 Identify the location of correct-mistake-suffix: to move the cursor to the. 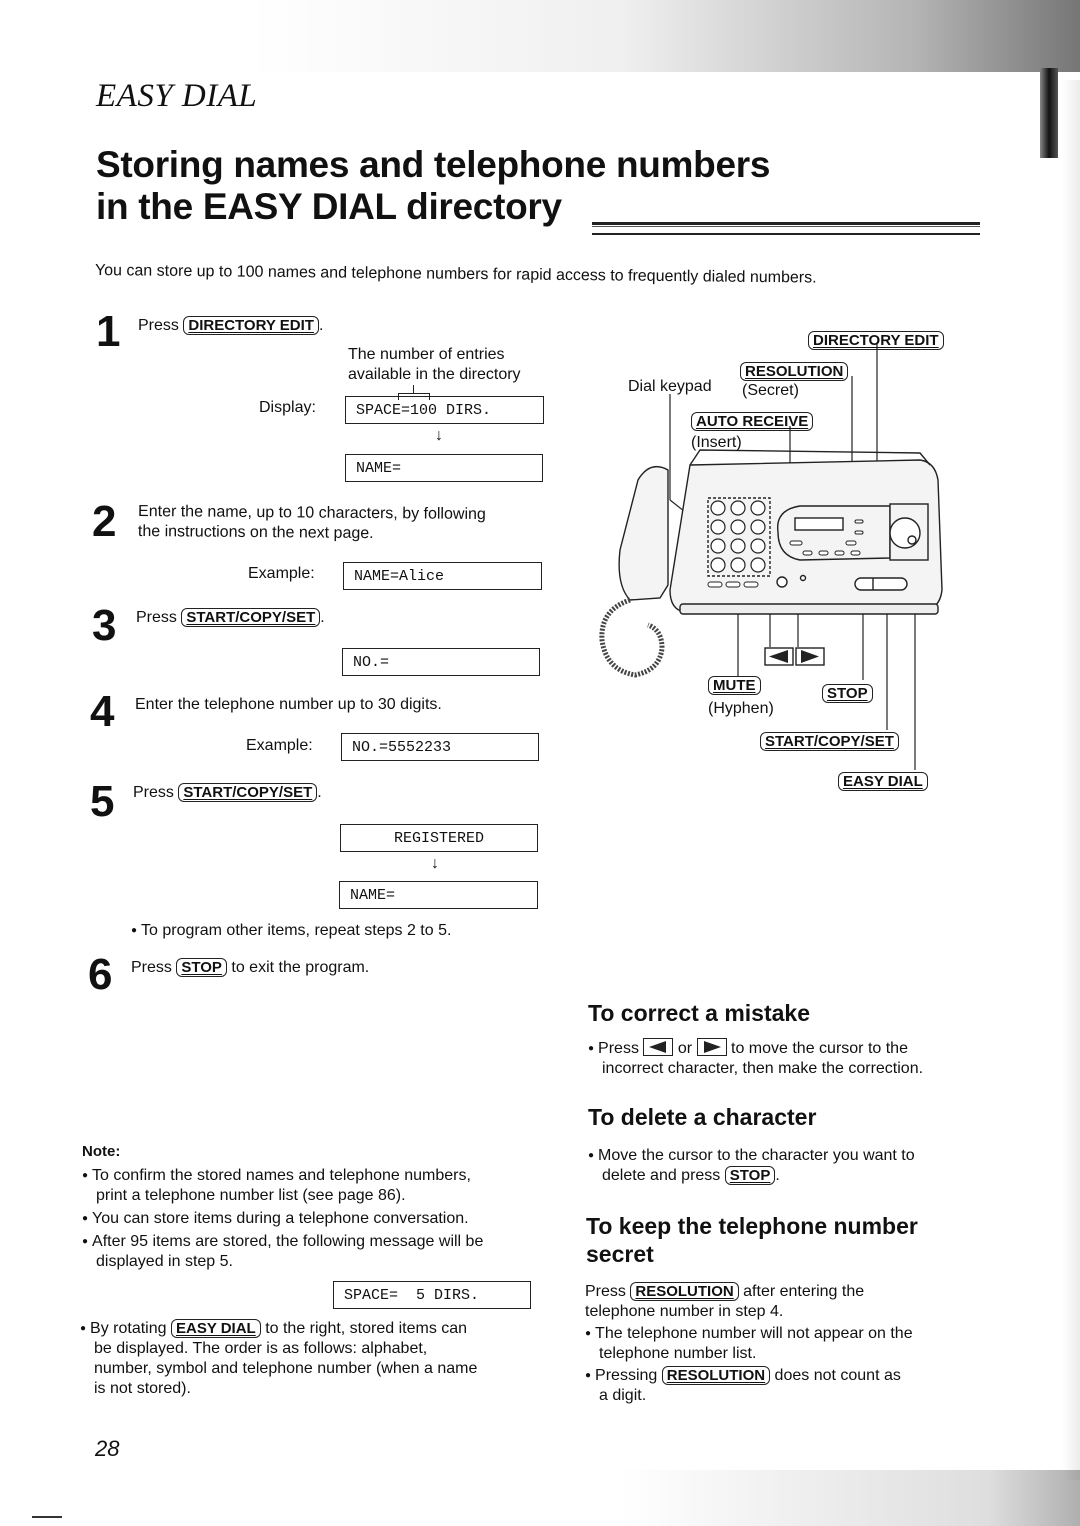
(819, 1048).